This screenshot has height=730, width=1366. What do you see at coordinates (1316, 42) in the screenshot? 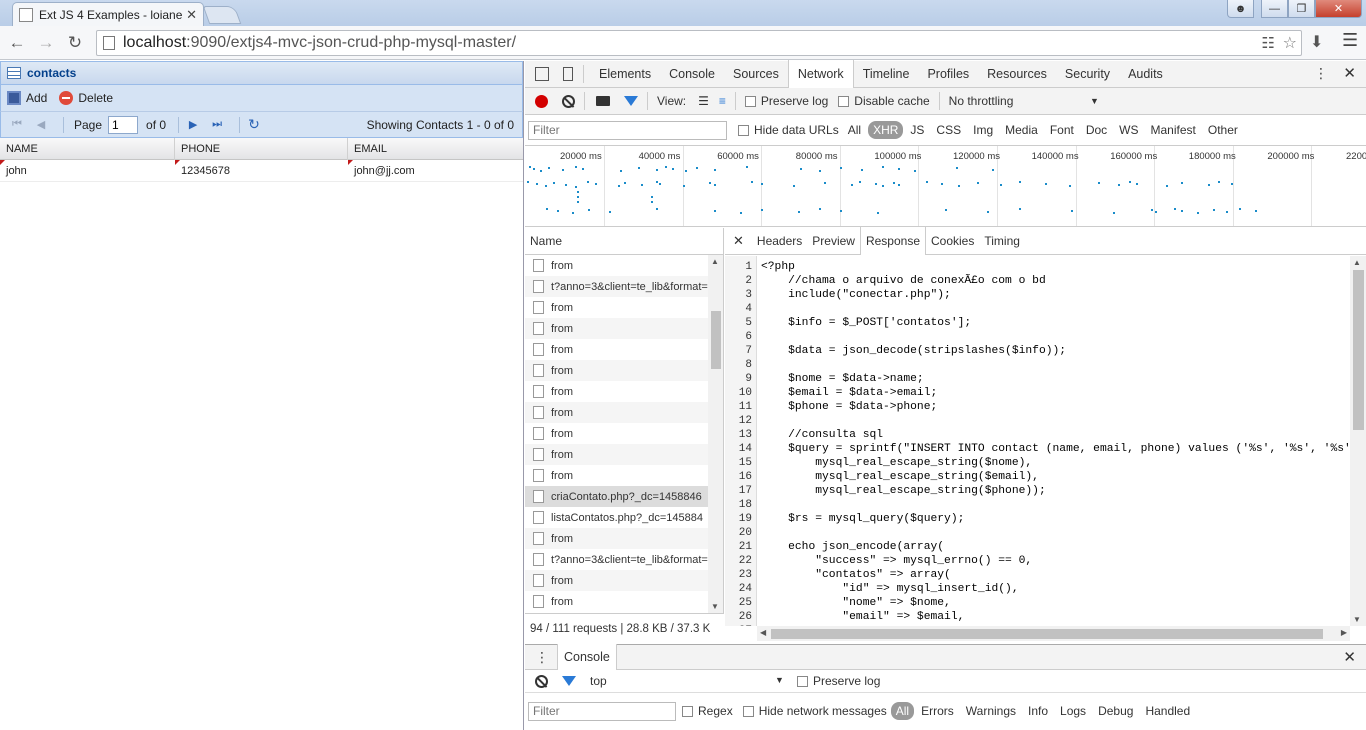
I see `download-extension-icon: ⬇` at bounding box center [1316, 42].